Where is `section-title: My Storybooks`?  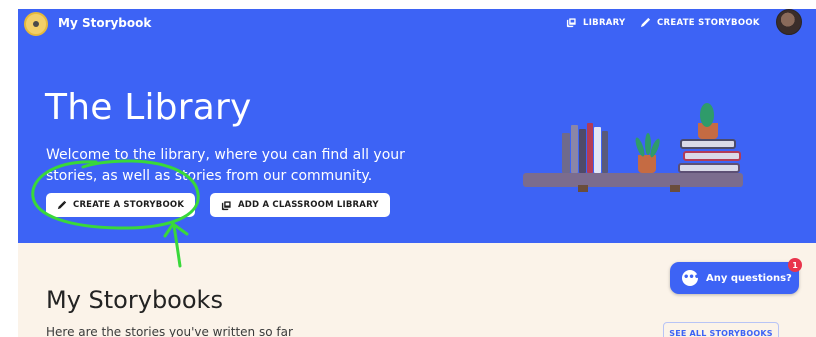 section-title: My Storybooks is located at coordinates (134, 300).